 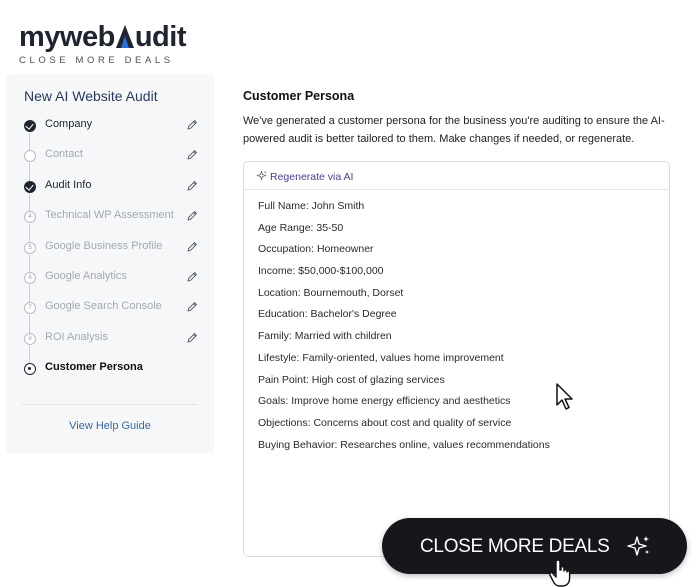 What do you see at coordinates (110, 426) in the screenshot?
I see `view-help-guide-link: View Help Guide` at bounding box center [110, 426].